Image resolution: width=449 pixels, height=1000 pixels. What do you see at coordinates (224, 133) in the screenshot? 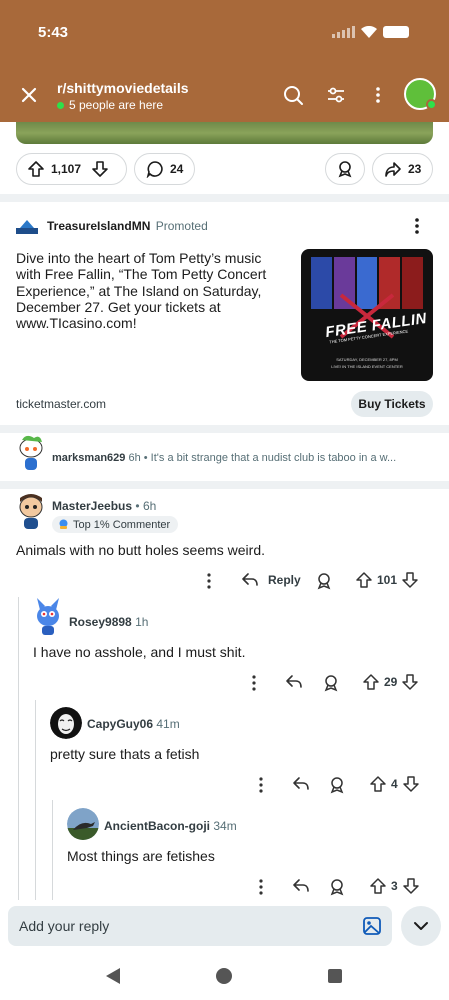
I see `post-image` at bounding box center [224, 133].